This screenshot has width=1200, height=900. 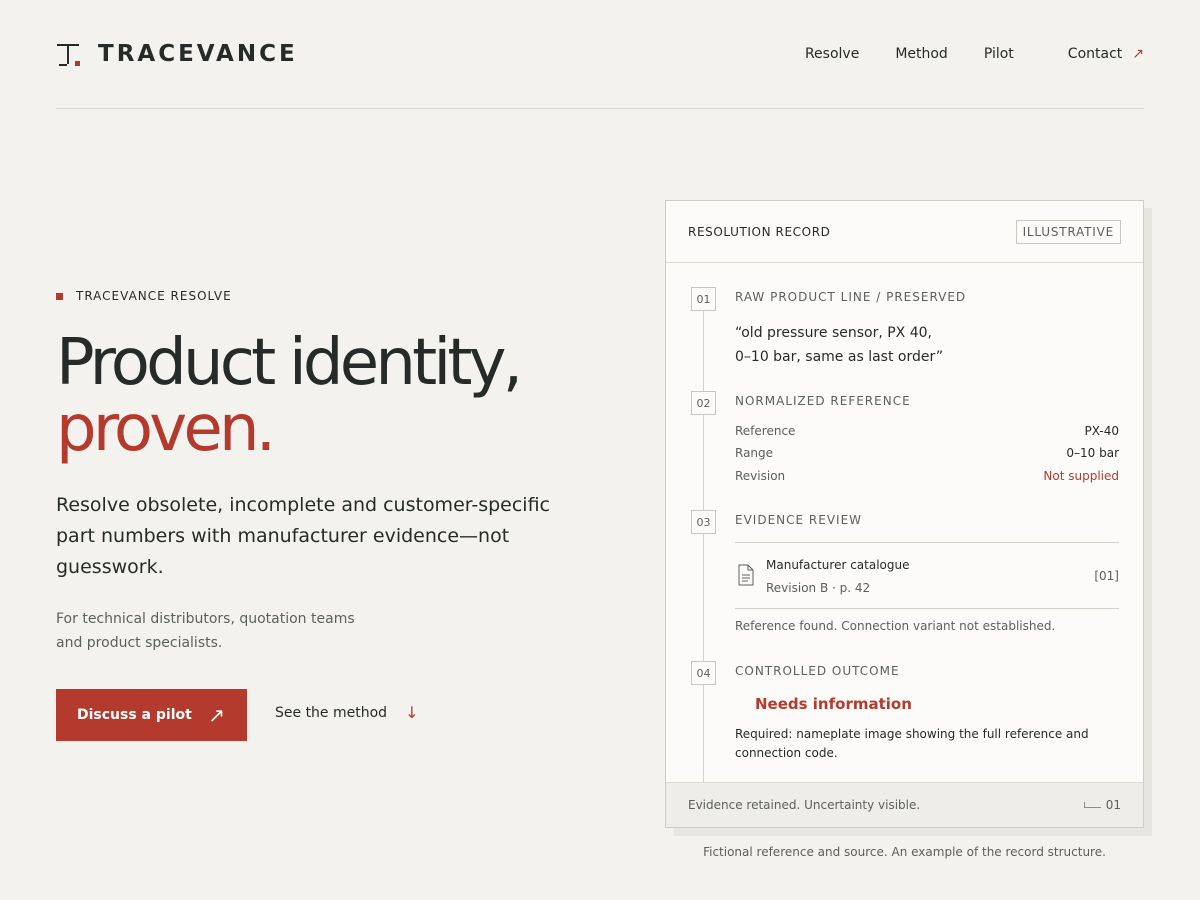 I want to click on cta-label: Discuss a pilot, so click(x=134, y=715).